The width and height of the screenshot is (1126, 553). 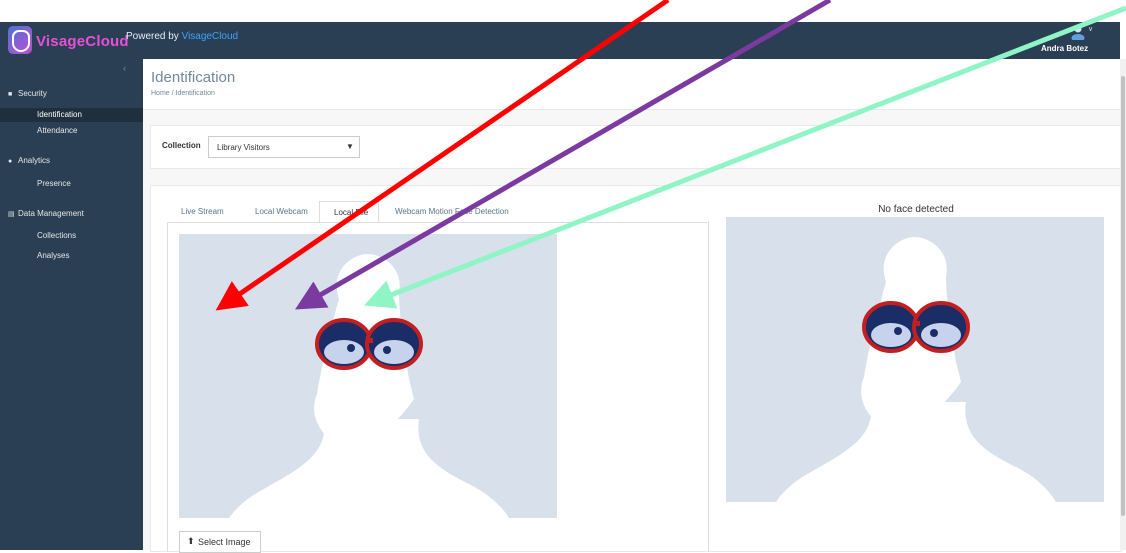 What do you see at coordinates (71, 184) in the screenshot?
I see `sidebar-item-presence: Presence` at bounding box center [71, 184].